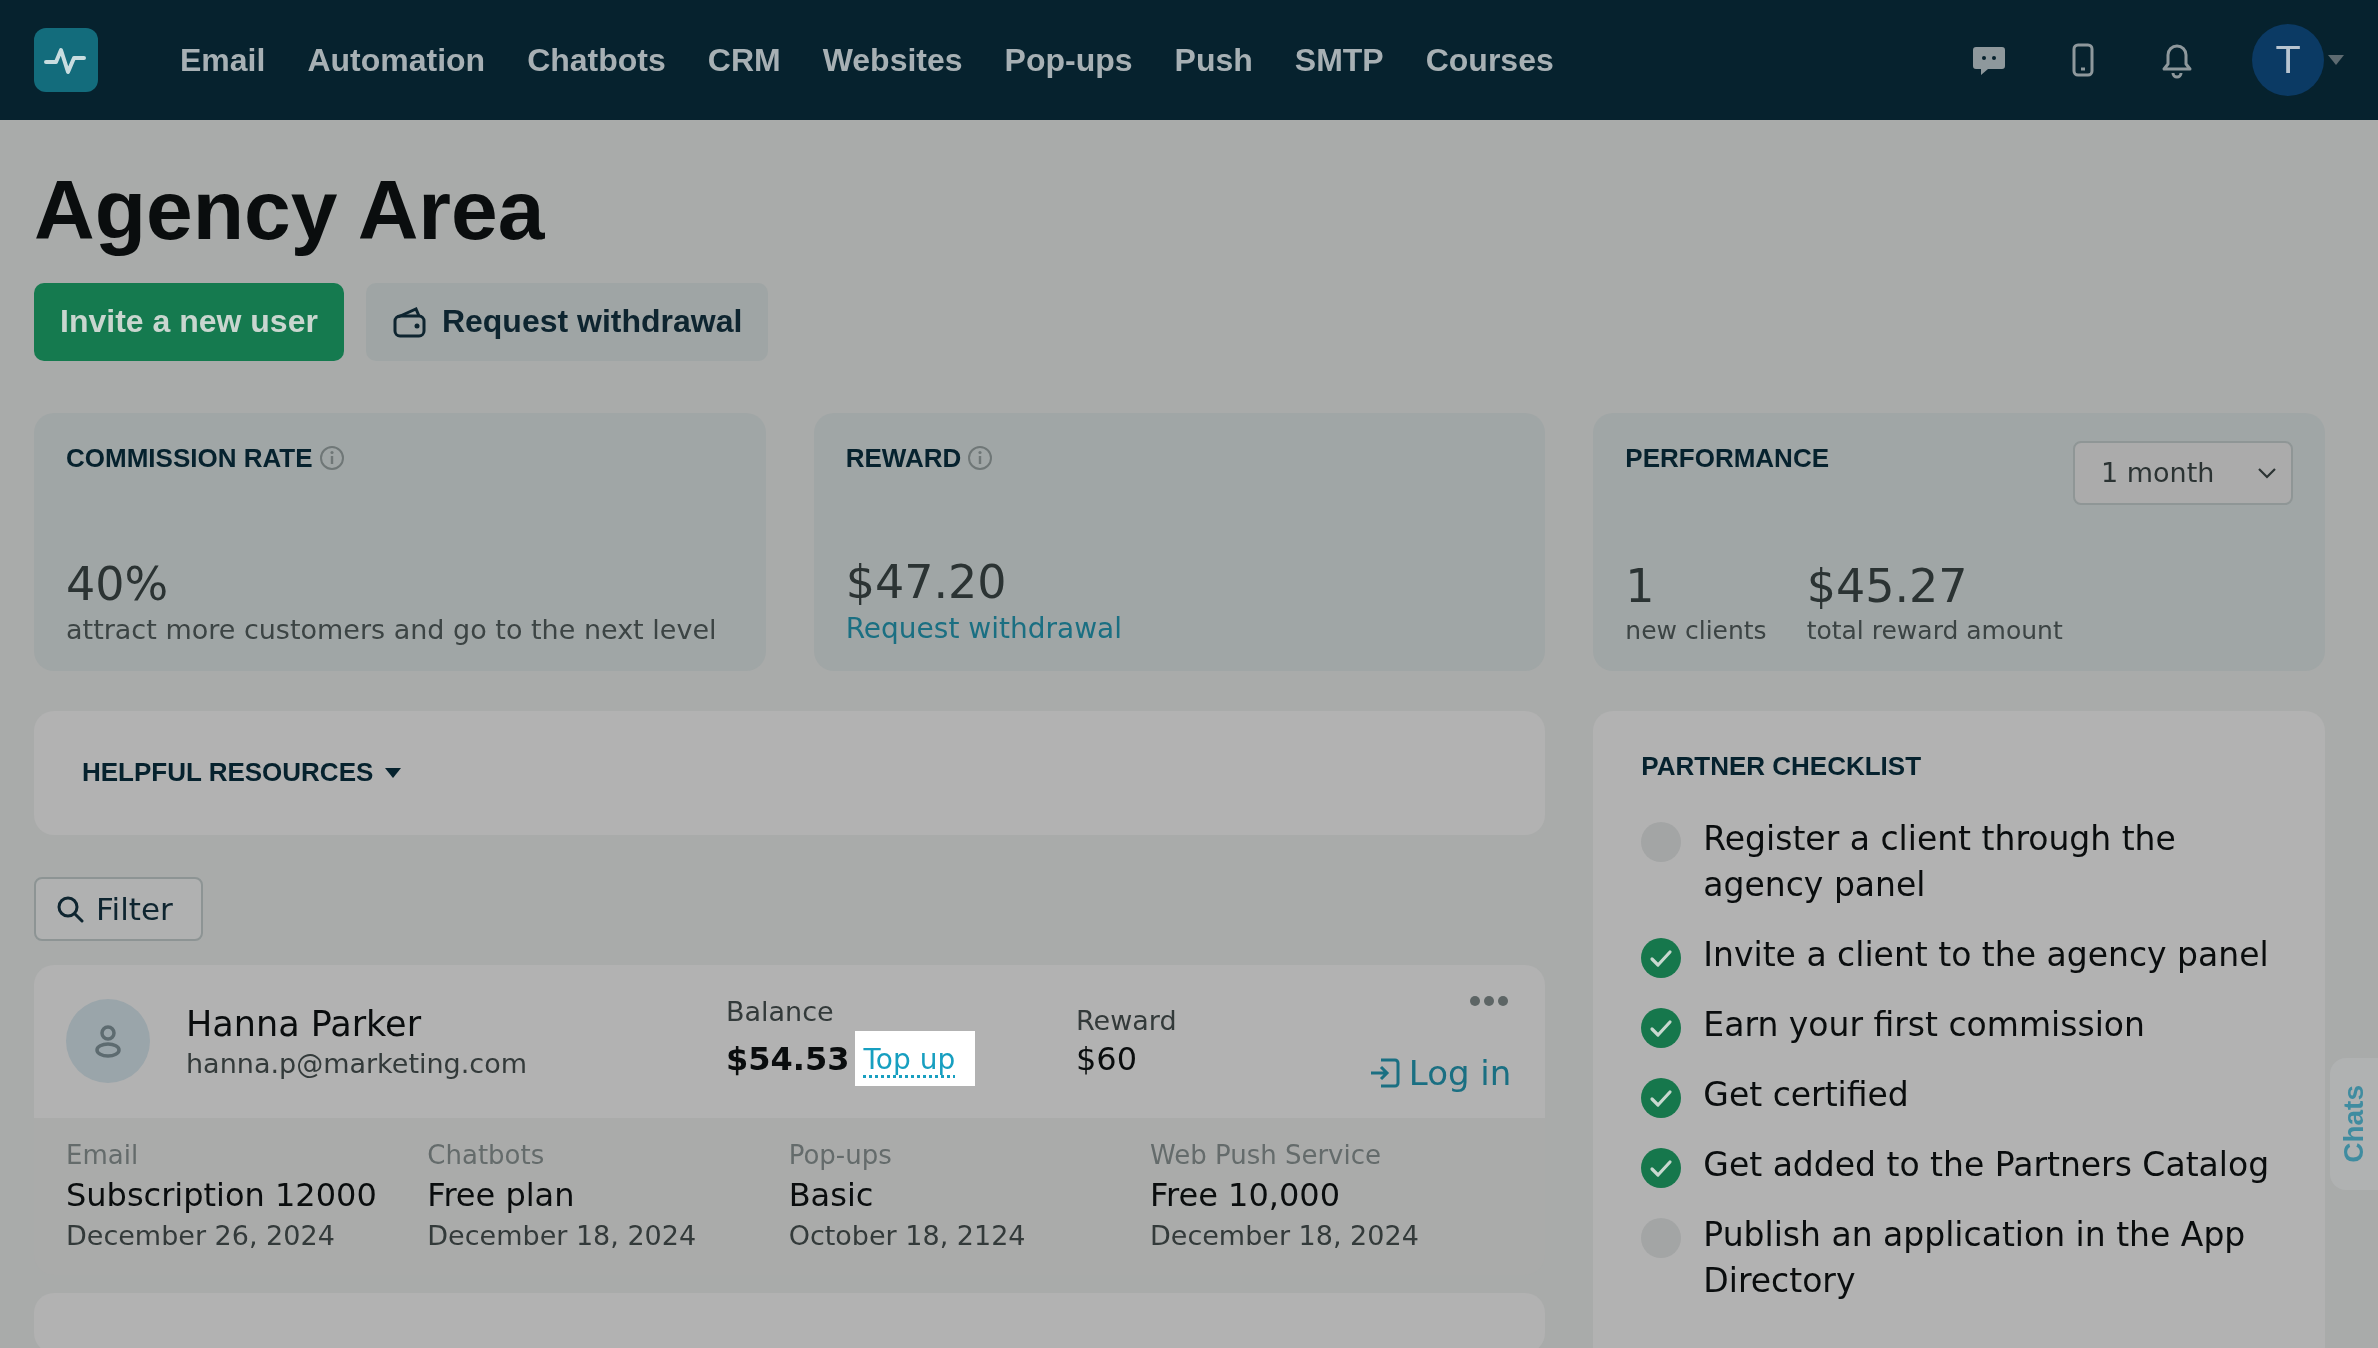 The image size is (2378, 1348). Describe the element at coordinates (926, 582) in the screenshot. I see `reward-value: $47.20` at that location.